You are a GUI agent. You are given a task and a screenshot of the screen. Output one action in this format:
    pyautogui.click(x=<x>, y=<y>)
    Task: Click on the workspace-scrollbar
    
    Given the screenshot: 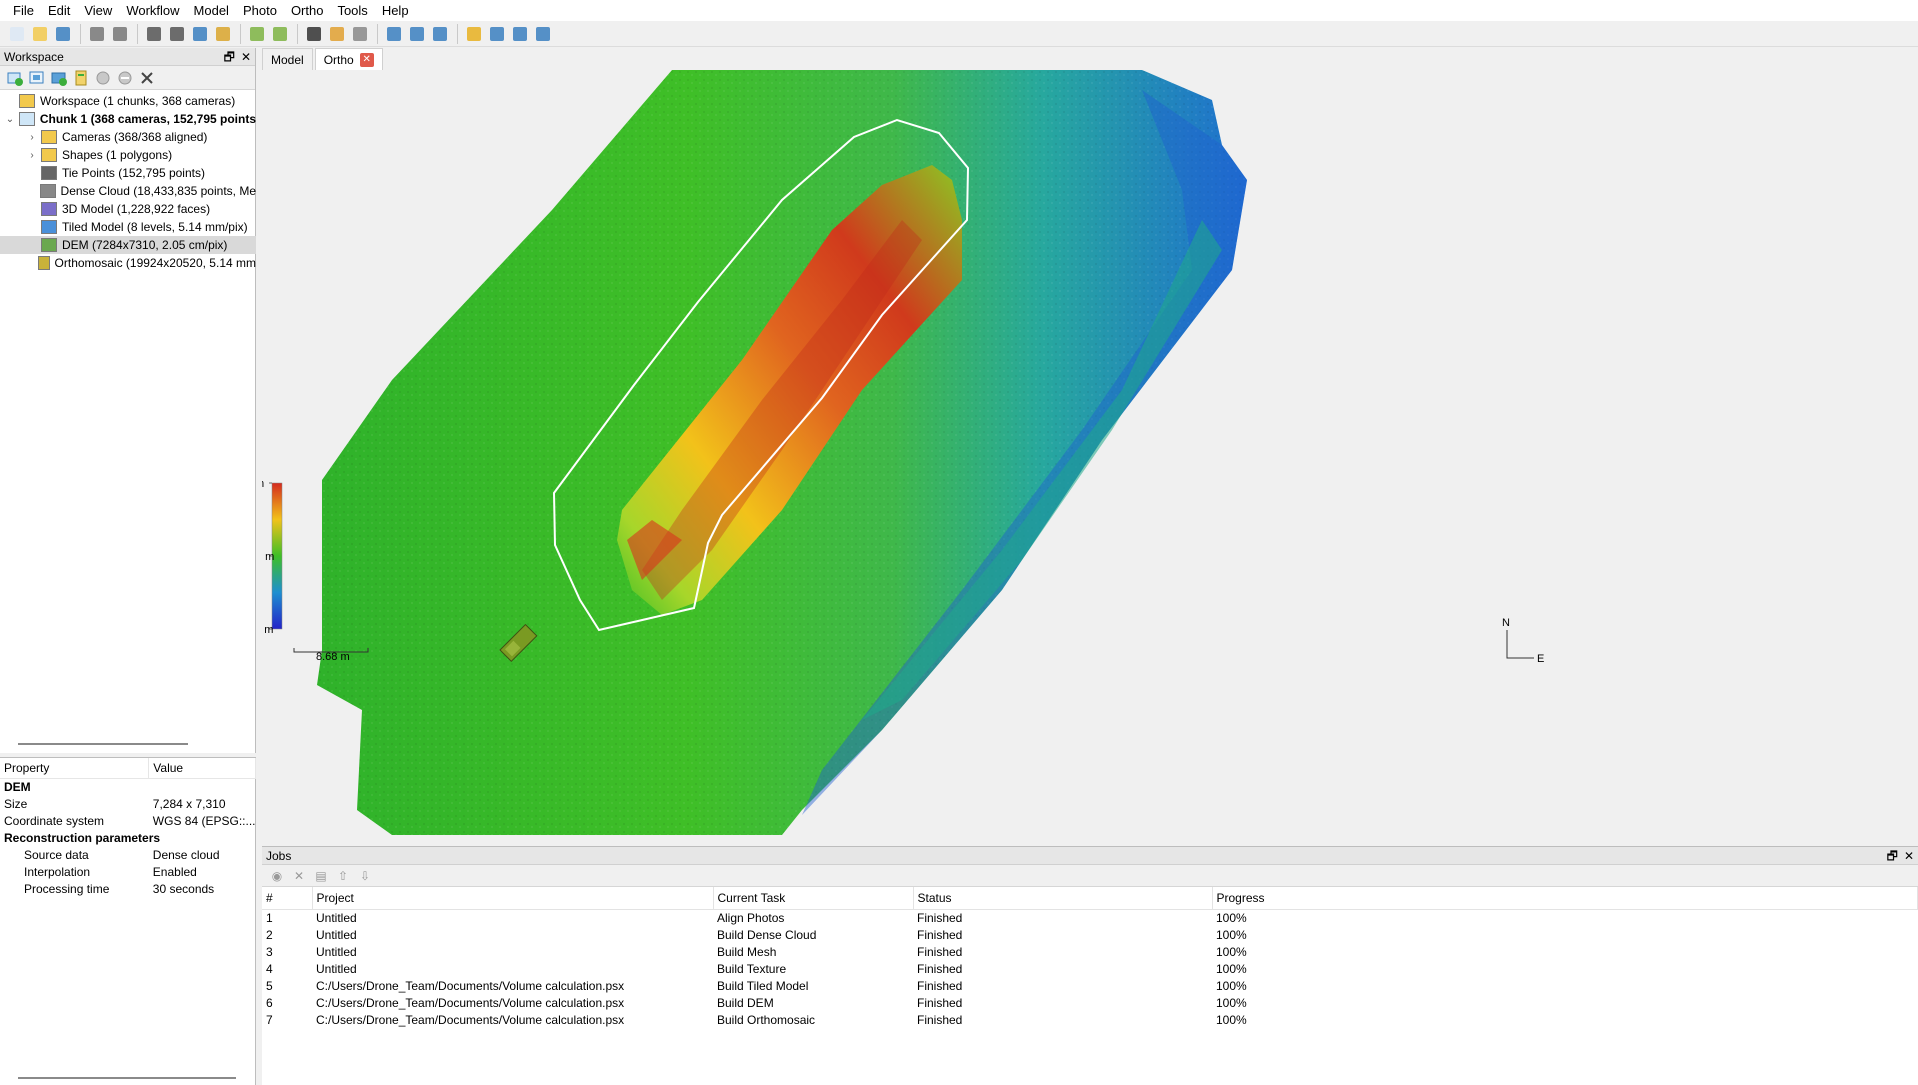 What is the action you would take?
    pyautogui.click(x=103, y=744)
    